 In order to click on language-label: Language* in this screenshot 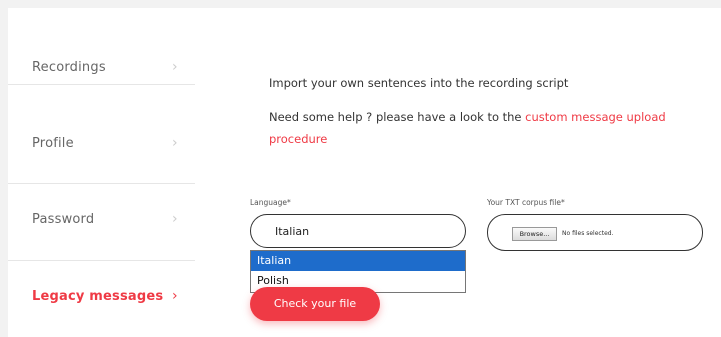, I will do `click(270, 202)`.